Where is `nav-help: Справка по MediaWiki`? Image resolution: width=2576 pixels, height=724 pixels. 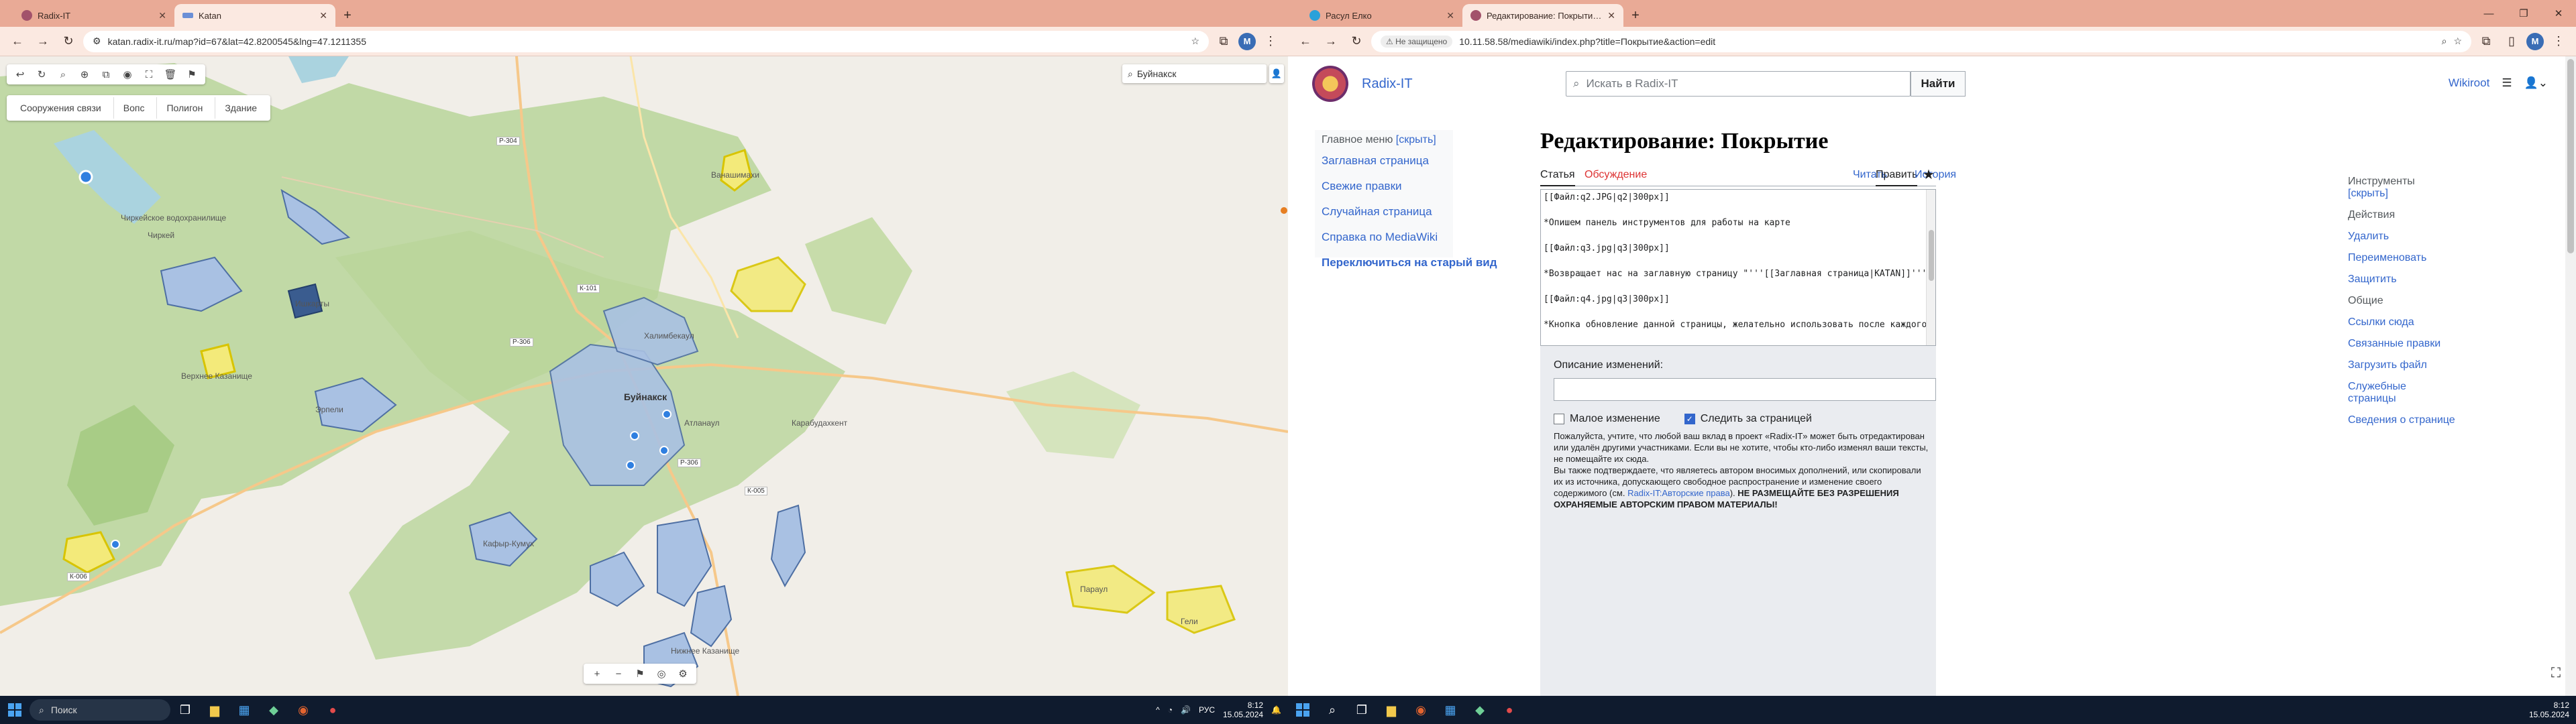
nav-help: Справка по MediaWiki is located at coordinates (1380, 238).